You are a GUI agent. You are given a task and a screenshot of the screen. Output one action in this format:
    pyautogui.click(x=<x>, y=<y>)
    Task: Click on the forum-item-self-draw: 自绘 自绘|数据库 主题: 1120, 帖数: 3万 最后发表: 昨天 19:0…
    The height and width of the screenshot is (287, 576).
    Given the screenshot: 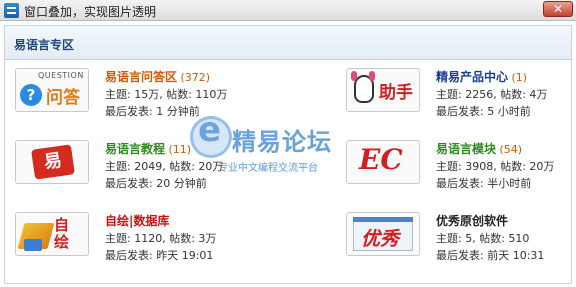 What is the action you would take?
    pyautogui.click(x=146, y=243)
    